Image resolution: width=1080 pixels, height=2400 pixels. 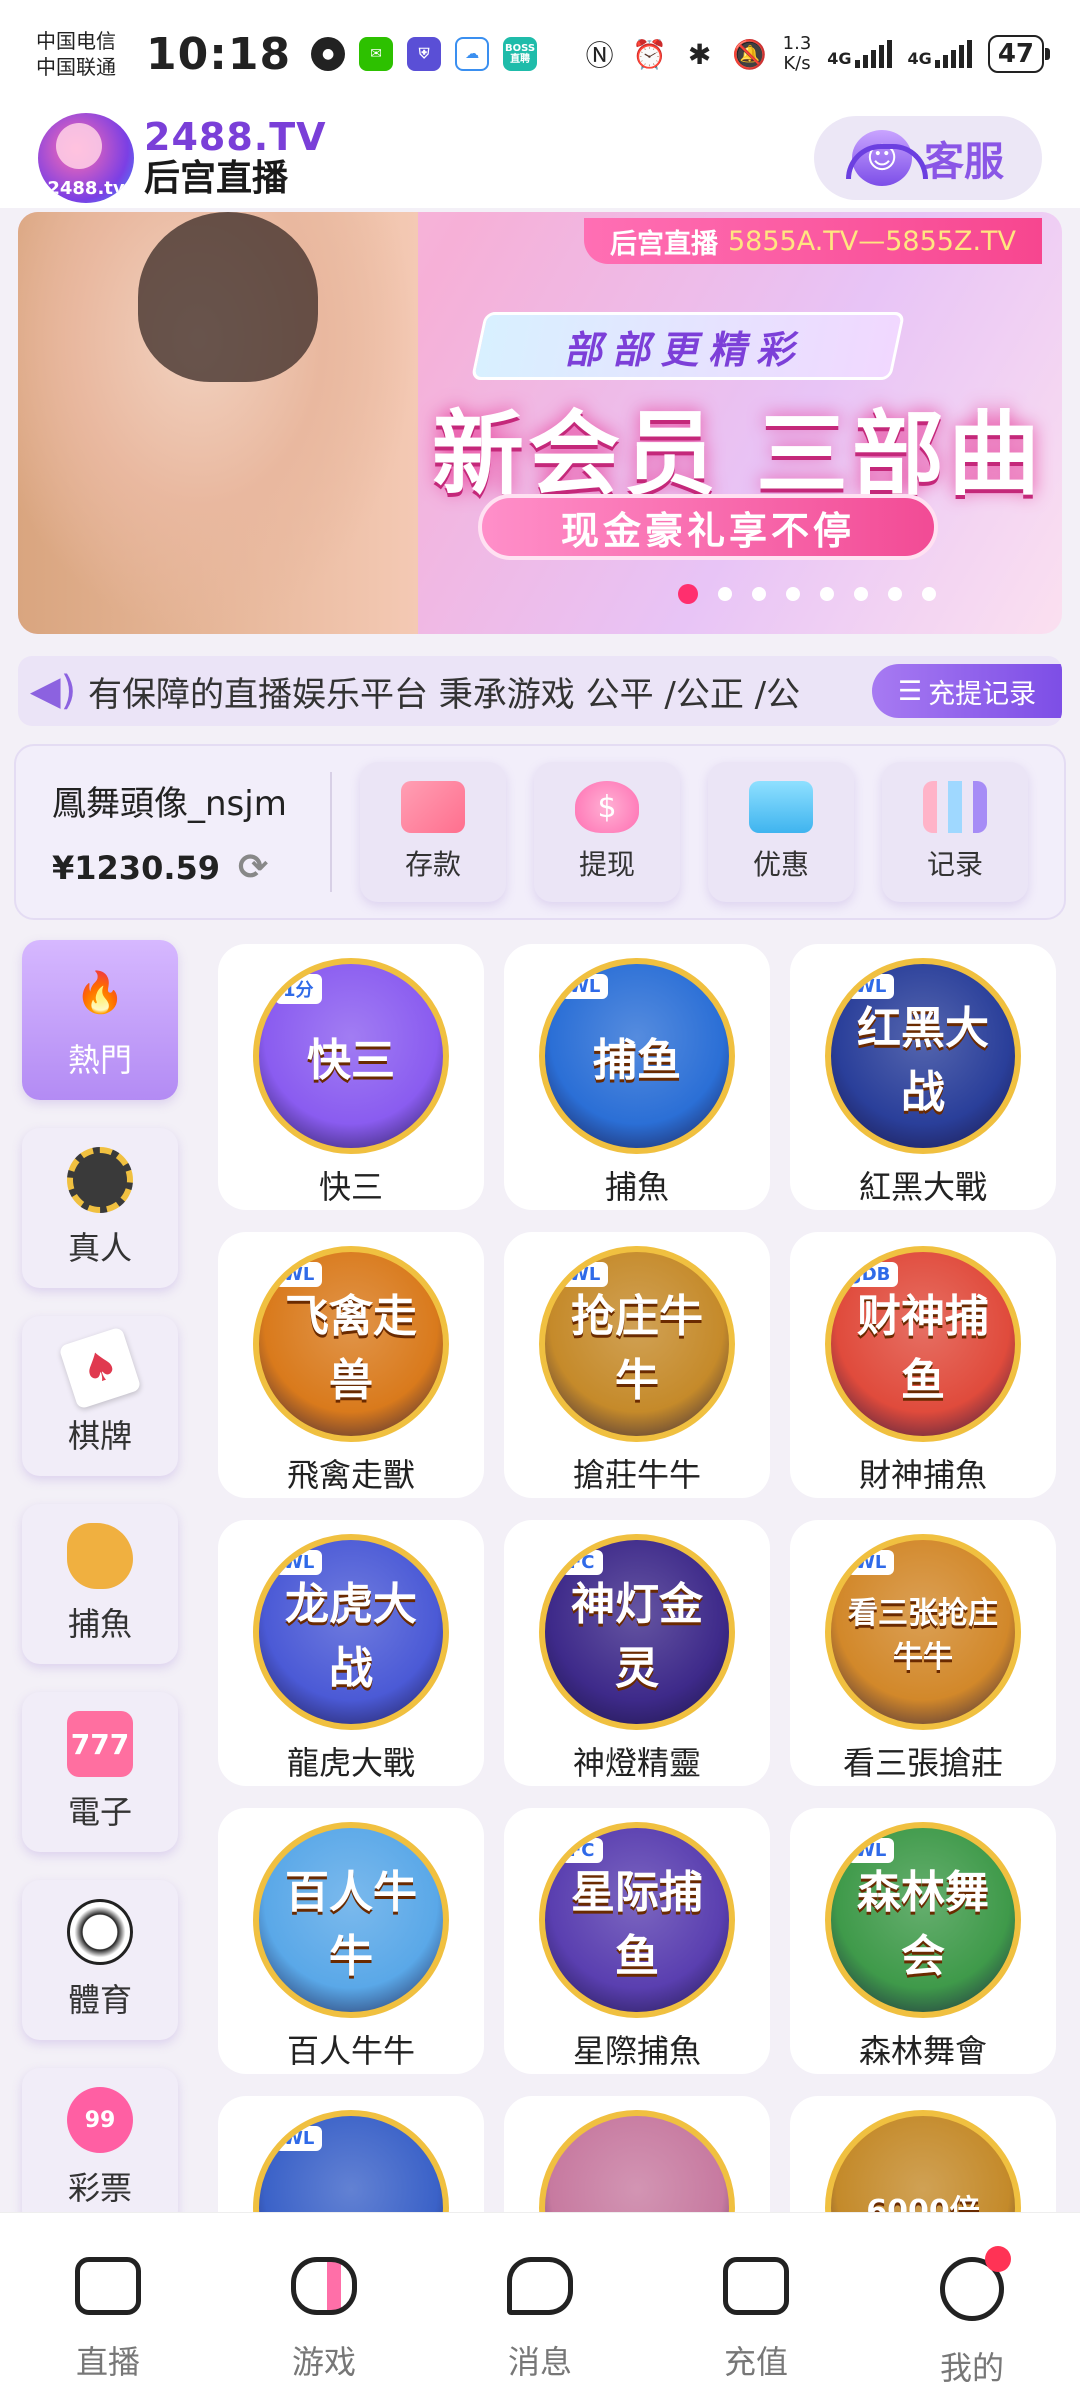 What do you see at coordinates (971, 2368) in the screenshot?
I see `nav-label: 我的` at bounding box center [971, 2368].